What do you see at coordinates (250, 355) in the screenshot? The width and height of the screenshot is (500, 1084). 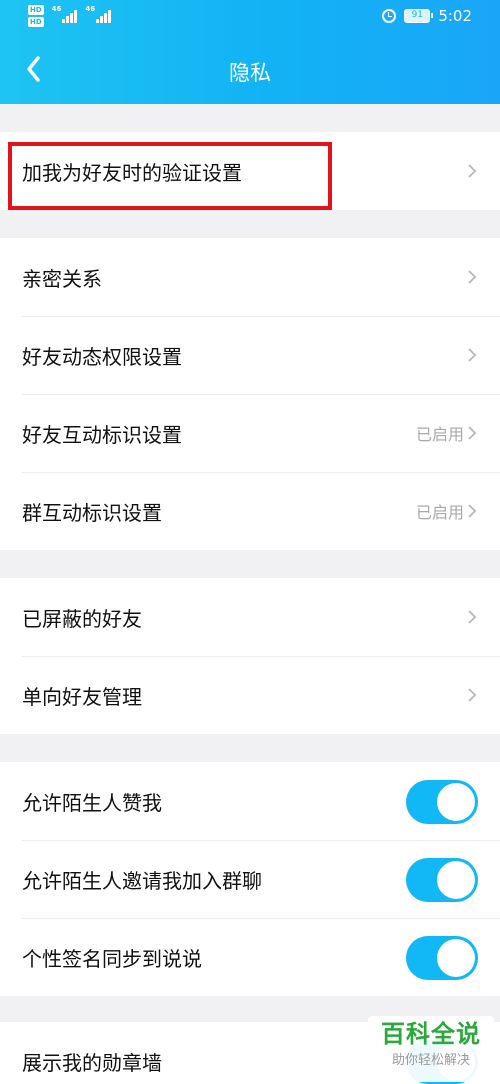 I see `row-feed-permissions: 好友动态权限设置` at bounding box center [250, 355].